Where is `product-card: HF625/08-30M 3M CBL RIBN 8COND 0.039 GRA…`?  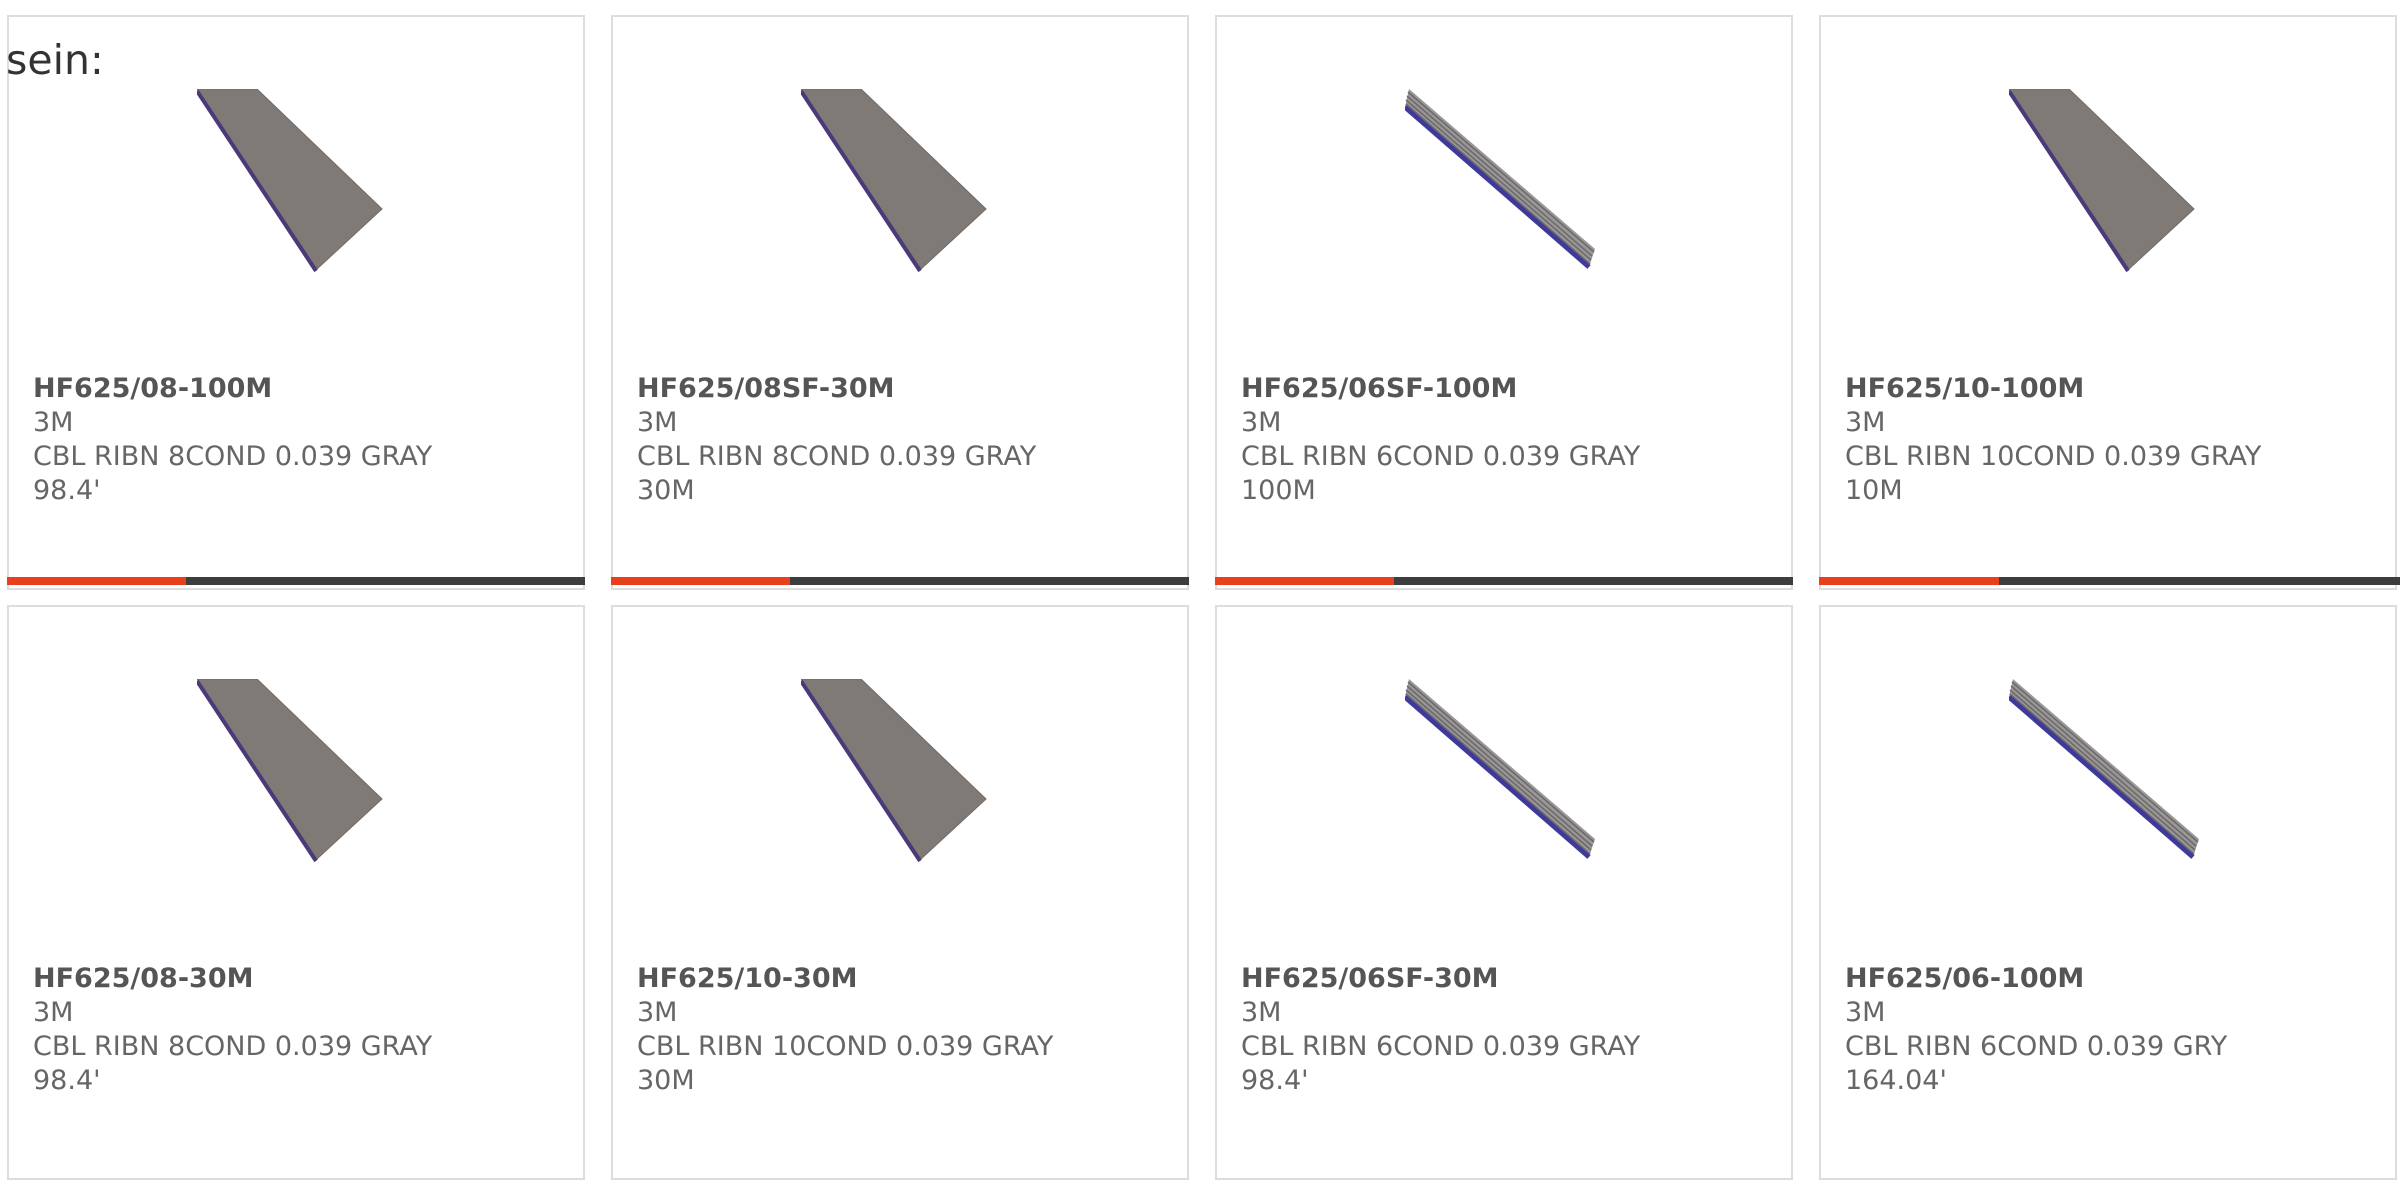
product-card: HF625/08-30M 3M CBL RIBN 8COND 0.039 GRA… is located at coordinates (296, 892).